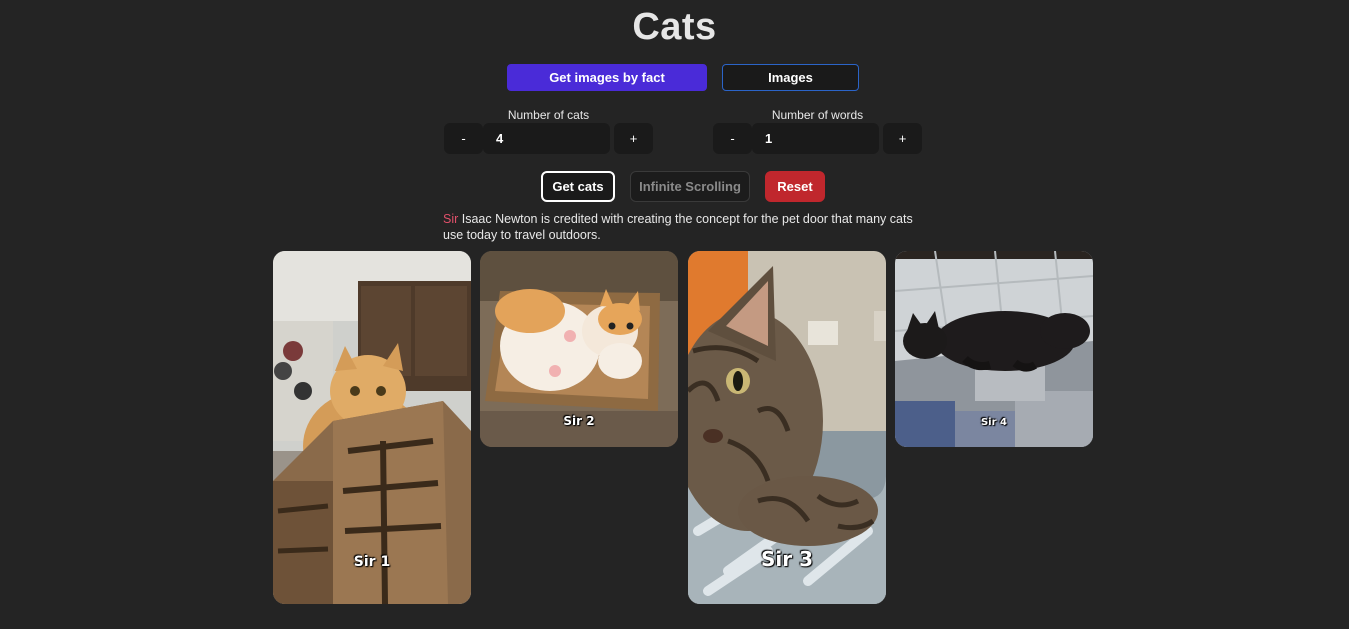 This screenshot has height=629, width=1349. I want to click on cat-card-2-caption: Sir 2, so click(579, 421).